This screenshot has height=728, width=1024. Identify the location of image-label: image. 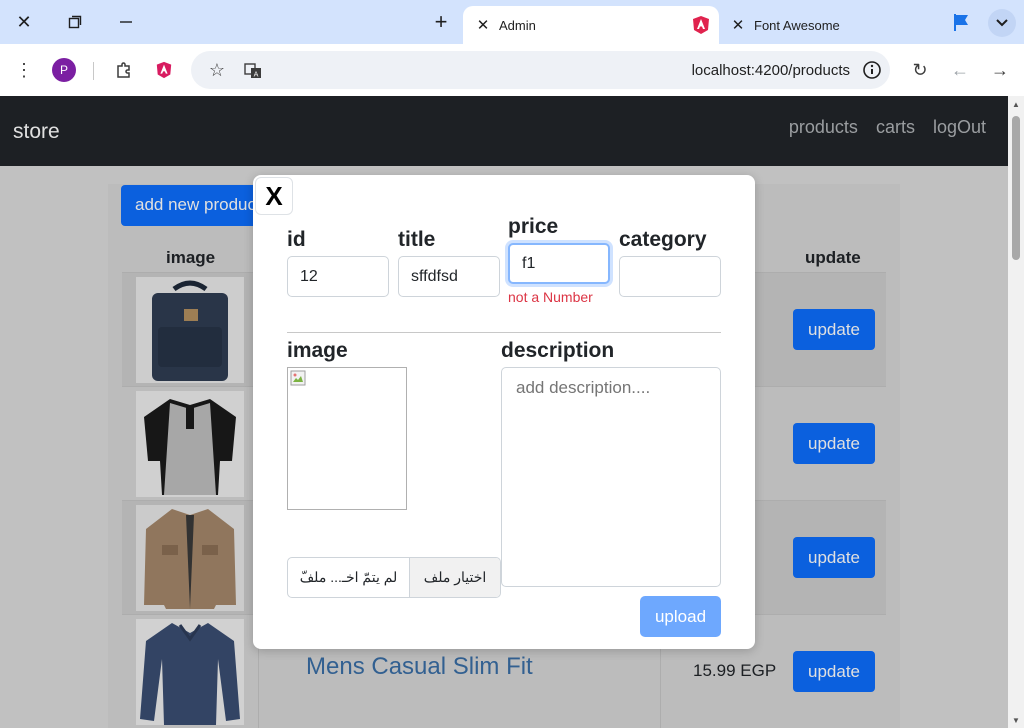
(317, 350).